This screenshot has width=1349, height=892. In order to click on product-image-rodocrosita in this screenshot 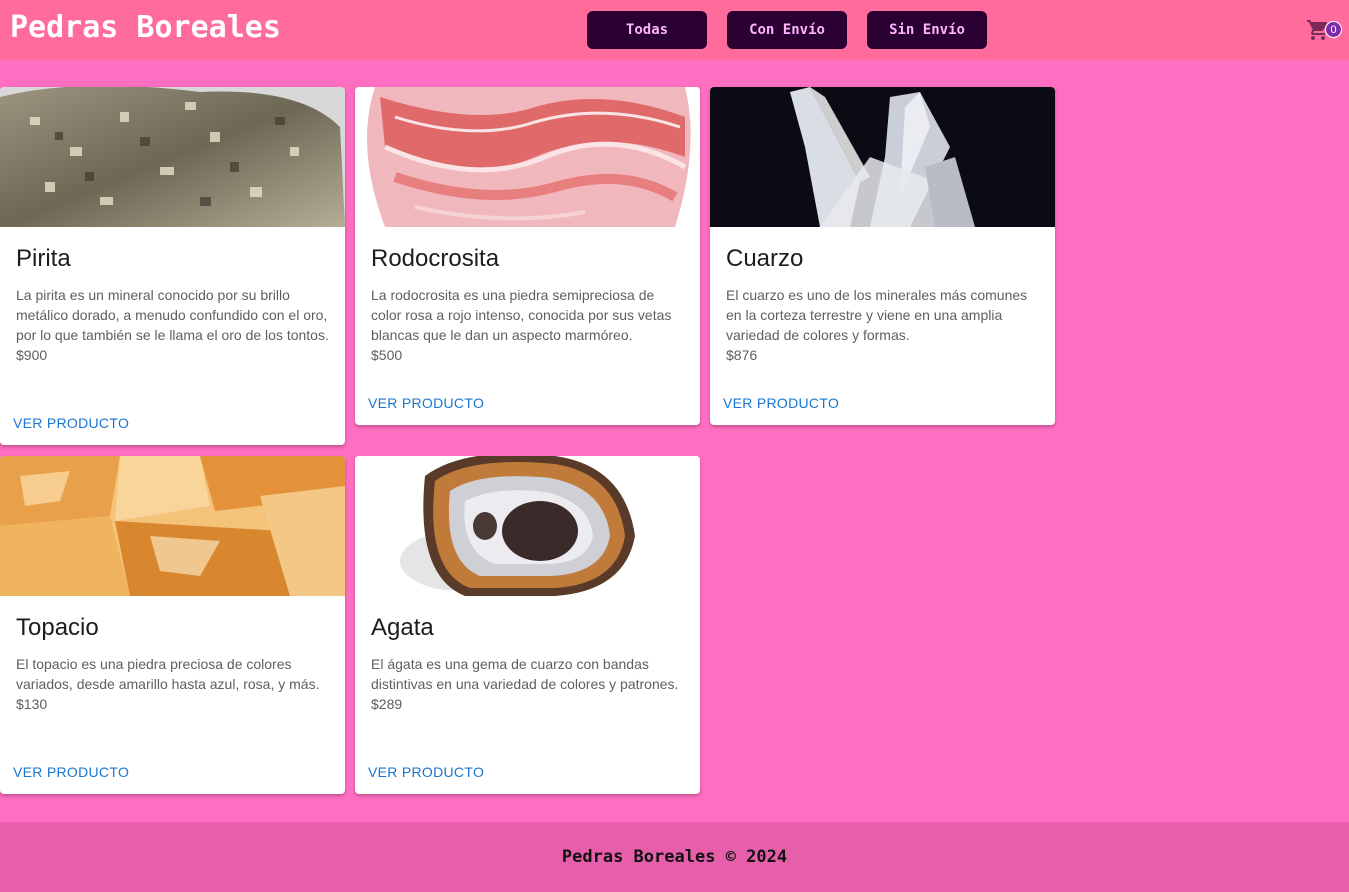, I will do `click(527, 157)`.